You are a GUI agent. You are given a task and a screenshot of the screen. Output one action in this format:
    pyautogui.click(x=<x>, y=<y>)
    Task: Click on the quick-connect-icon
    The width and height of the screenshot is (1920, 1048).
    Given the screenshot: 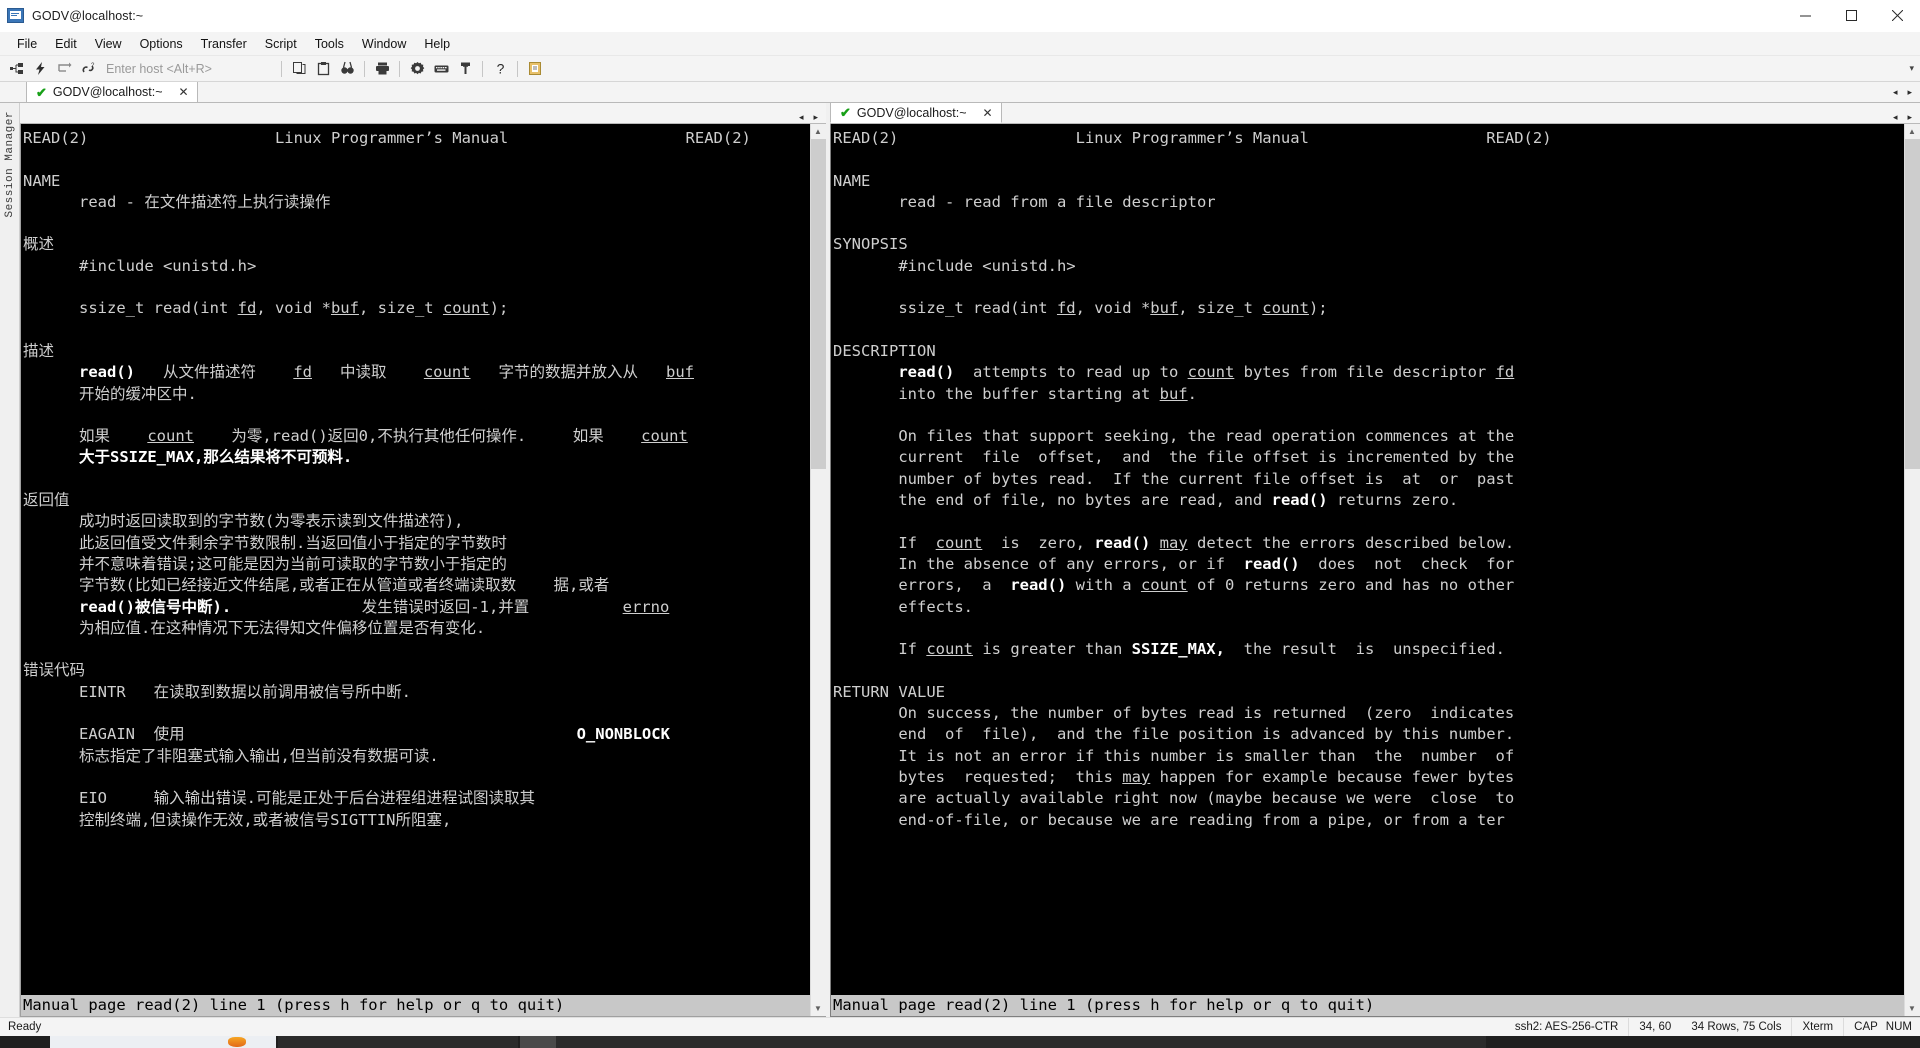 What is the action you would take?
    pyautogui.click(x=40, y=69)
    